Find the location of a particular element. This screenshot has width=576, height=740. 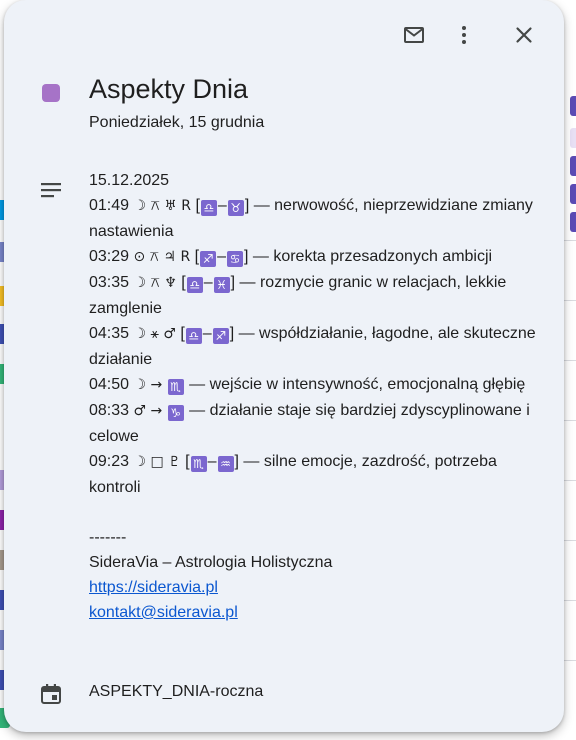

aspect-time: 01:49 is located at coordinates (109, 205).